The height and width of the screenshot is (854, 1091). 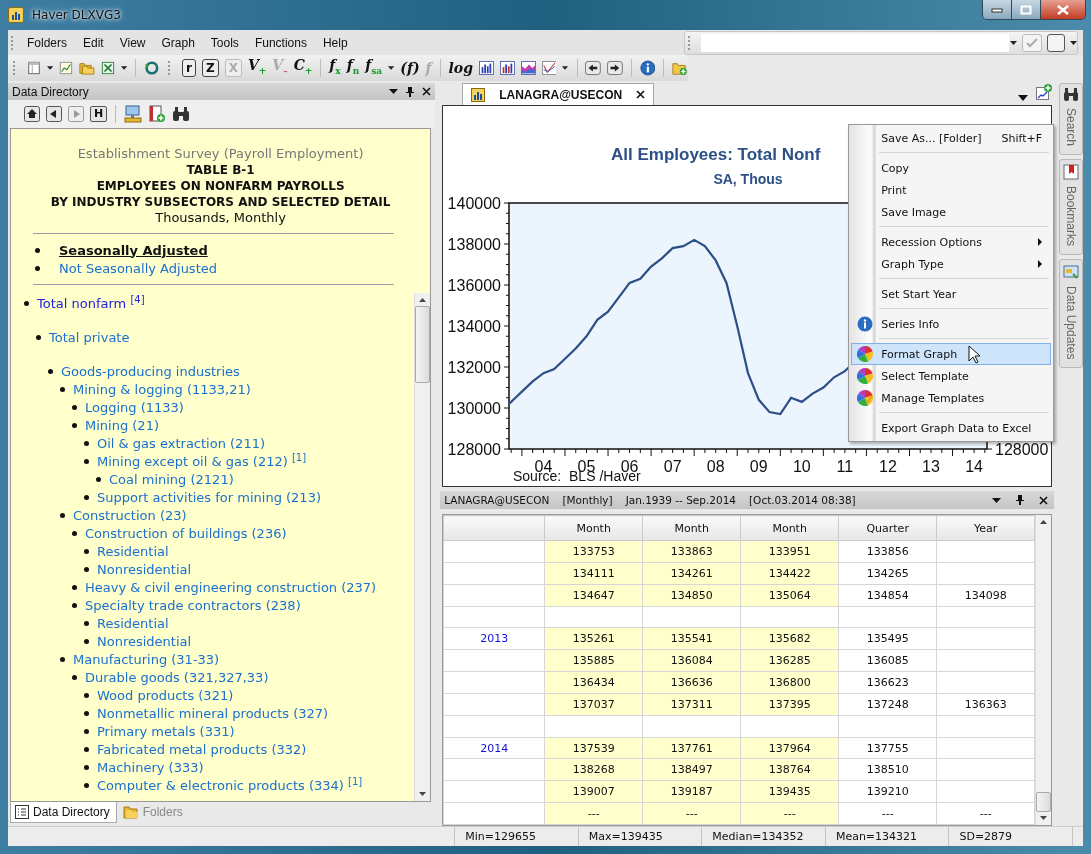 I want to click on adjustment-link: Not Seasonally Adjusted, so click(x=138, y=268).